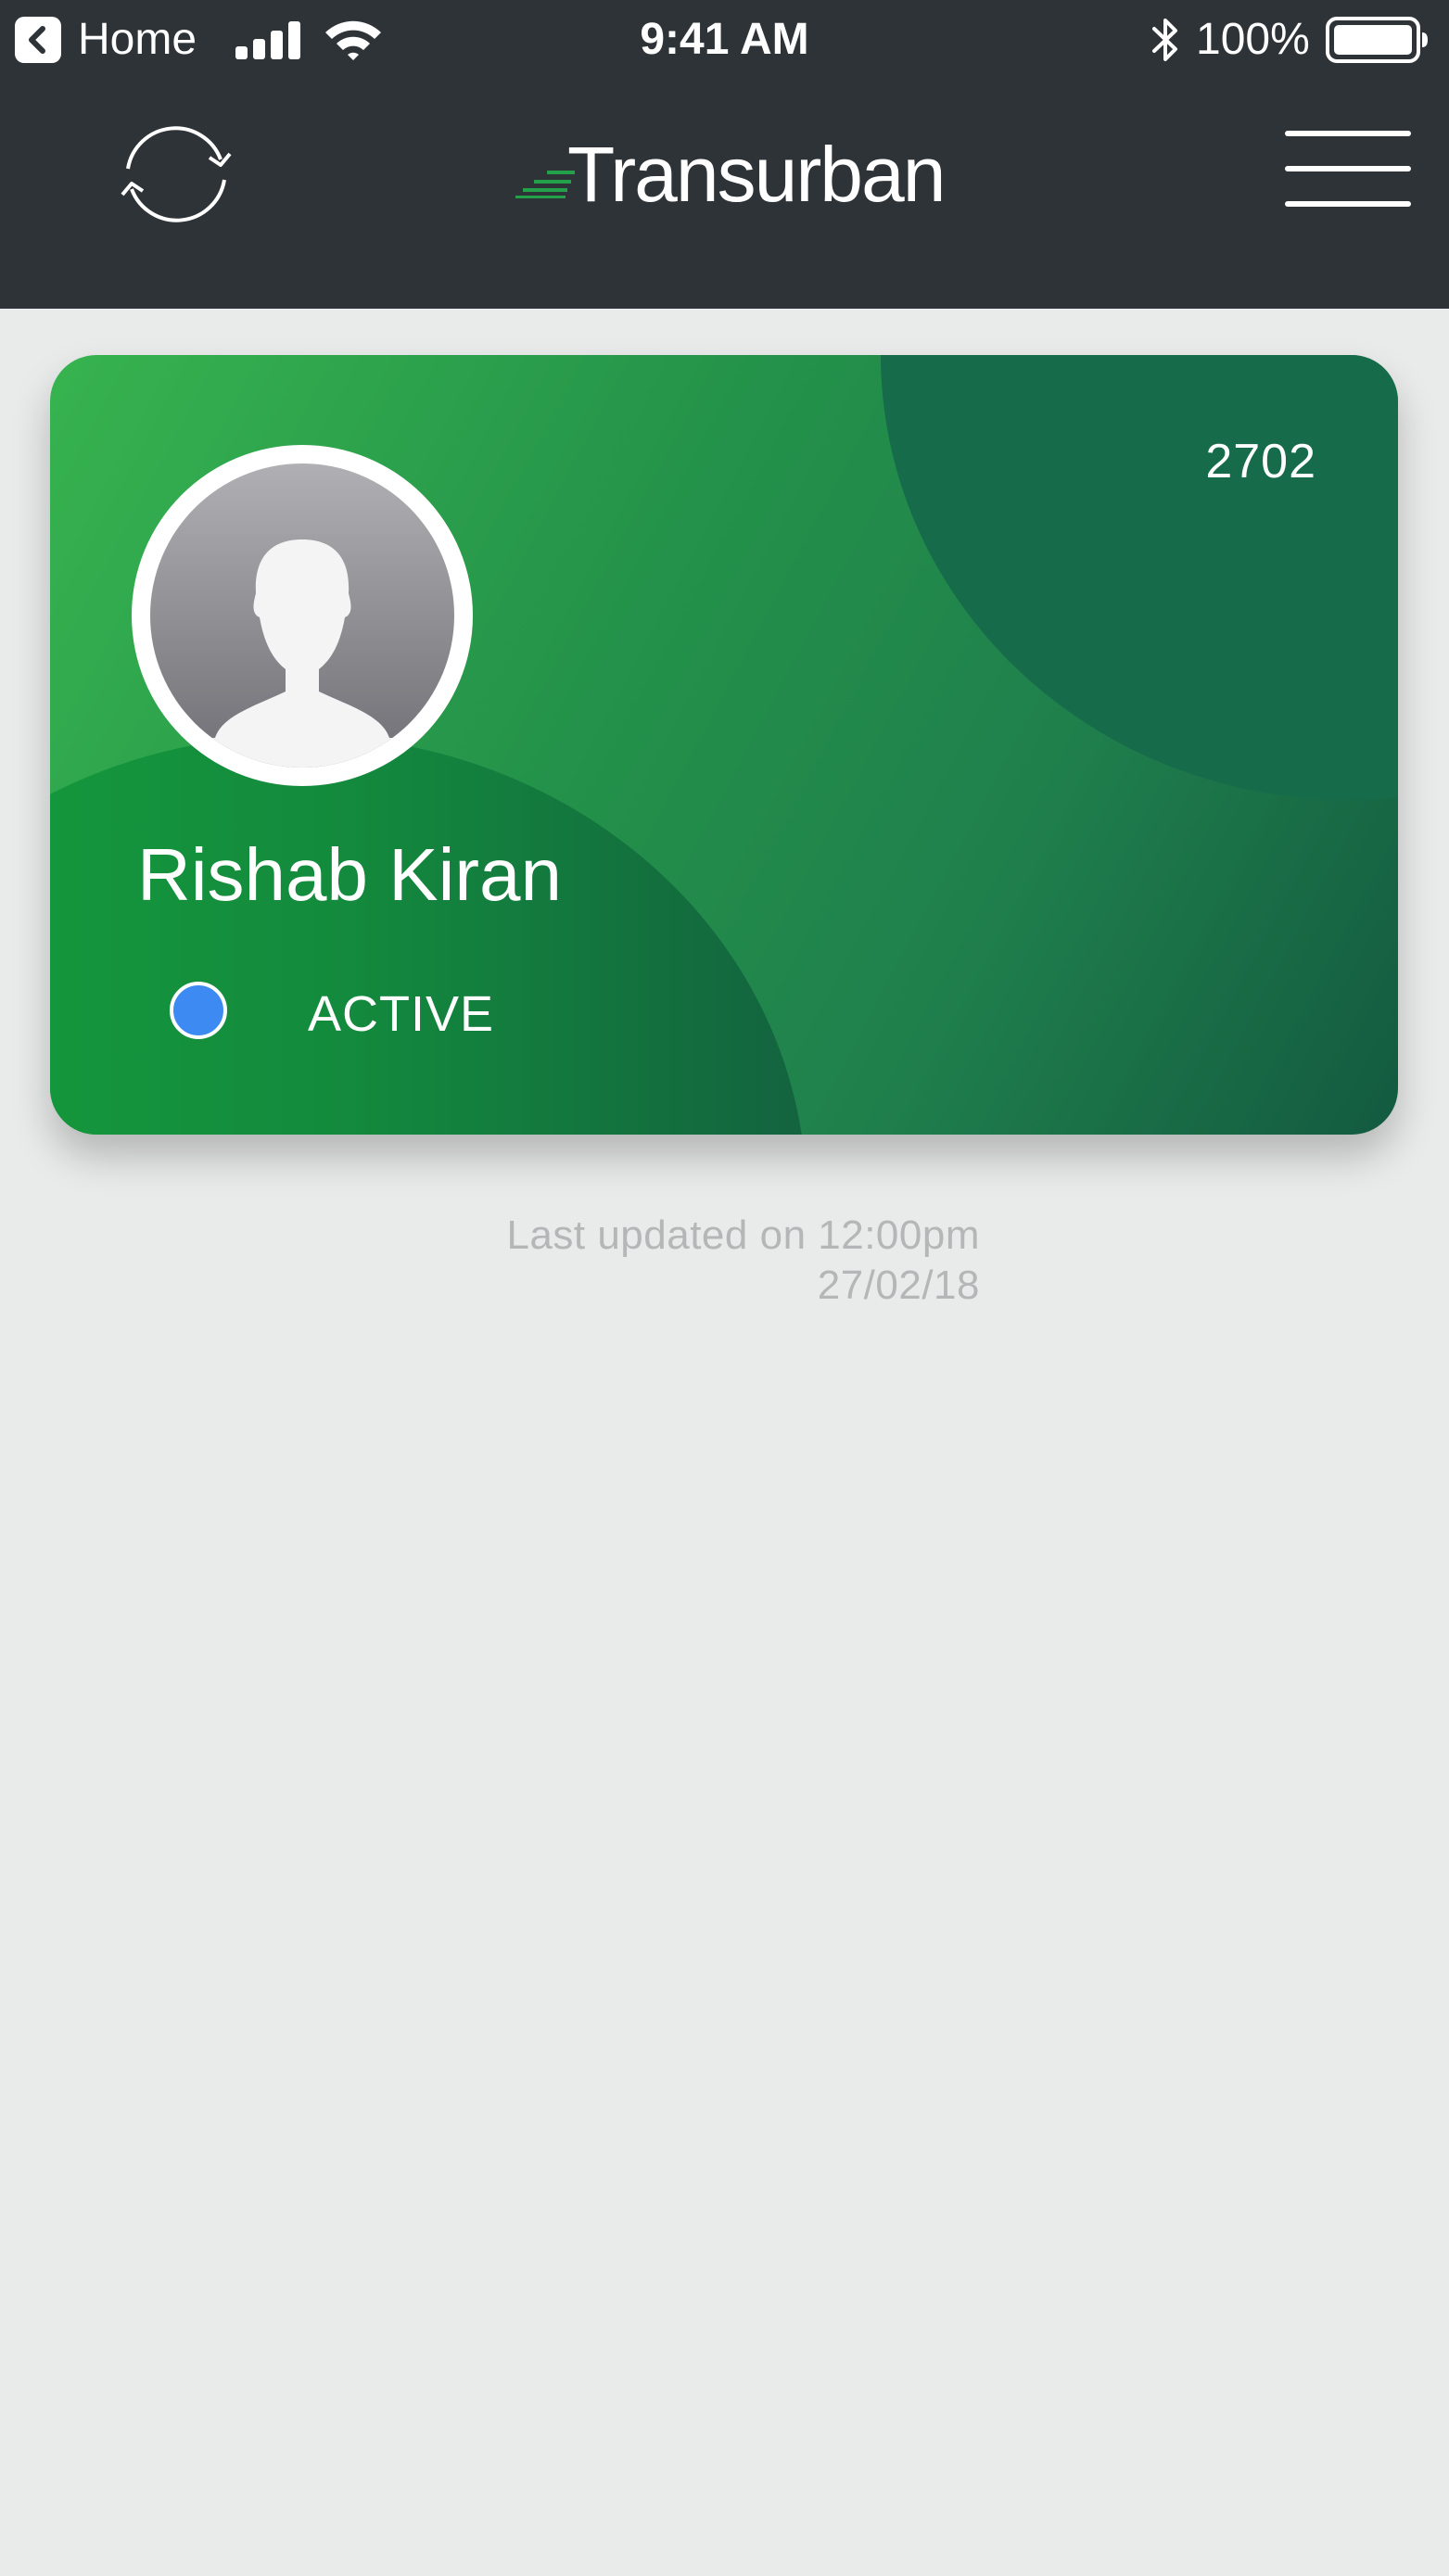 The width and height of the screenshot is (1449, 2576). I want to click on status-indicator-icon, so click(198, 1010).